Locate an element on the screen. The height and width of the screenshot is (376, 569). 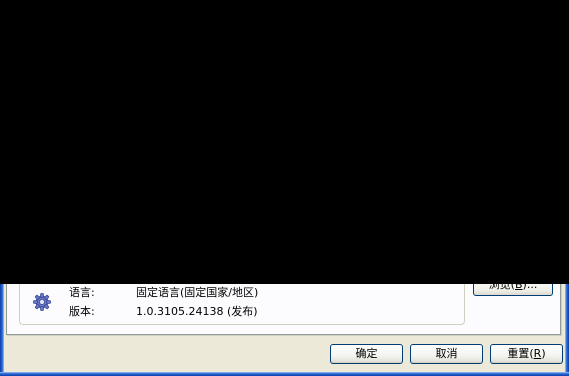
window-frame-bottom is located at coordinates (284, 374).